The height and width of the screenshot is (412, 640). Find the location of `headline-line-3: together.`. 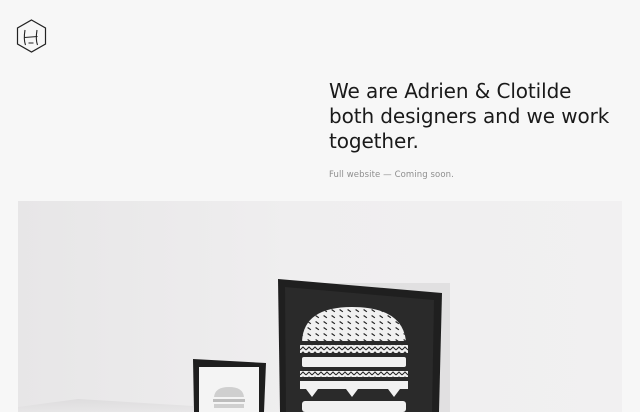

headline-line-3: together. is located at coordinates (374, 141).